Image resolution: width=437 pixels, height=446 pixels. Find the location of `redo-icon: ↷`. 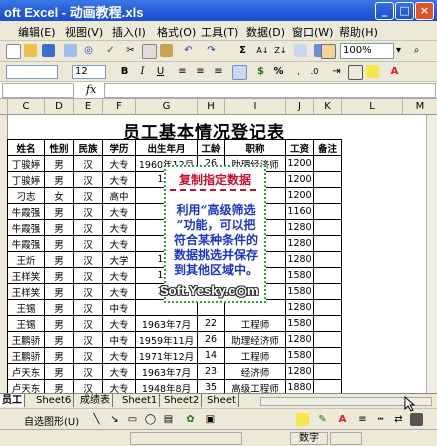

redo-icon: ↷ is located at coordinates (211, 50).